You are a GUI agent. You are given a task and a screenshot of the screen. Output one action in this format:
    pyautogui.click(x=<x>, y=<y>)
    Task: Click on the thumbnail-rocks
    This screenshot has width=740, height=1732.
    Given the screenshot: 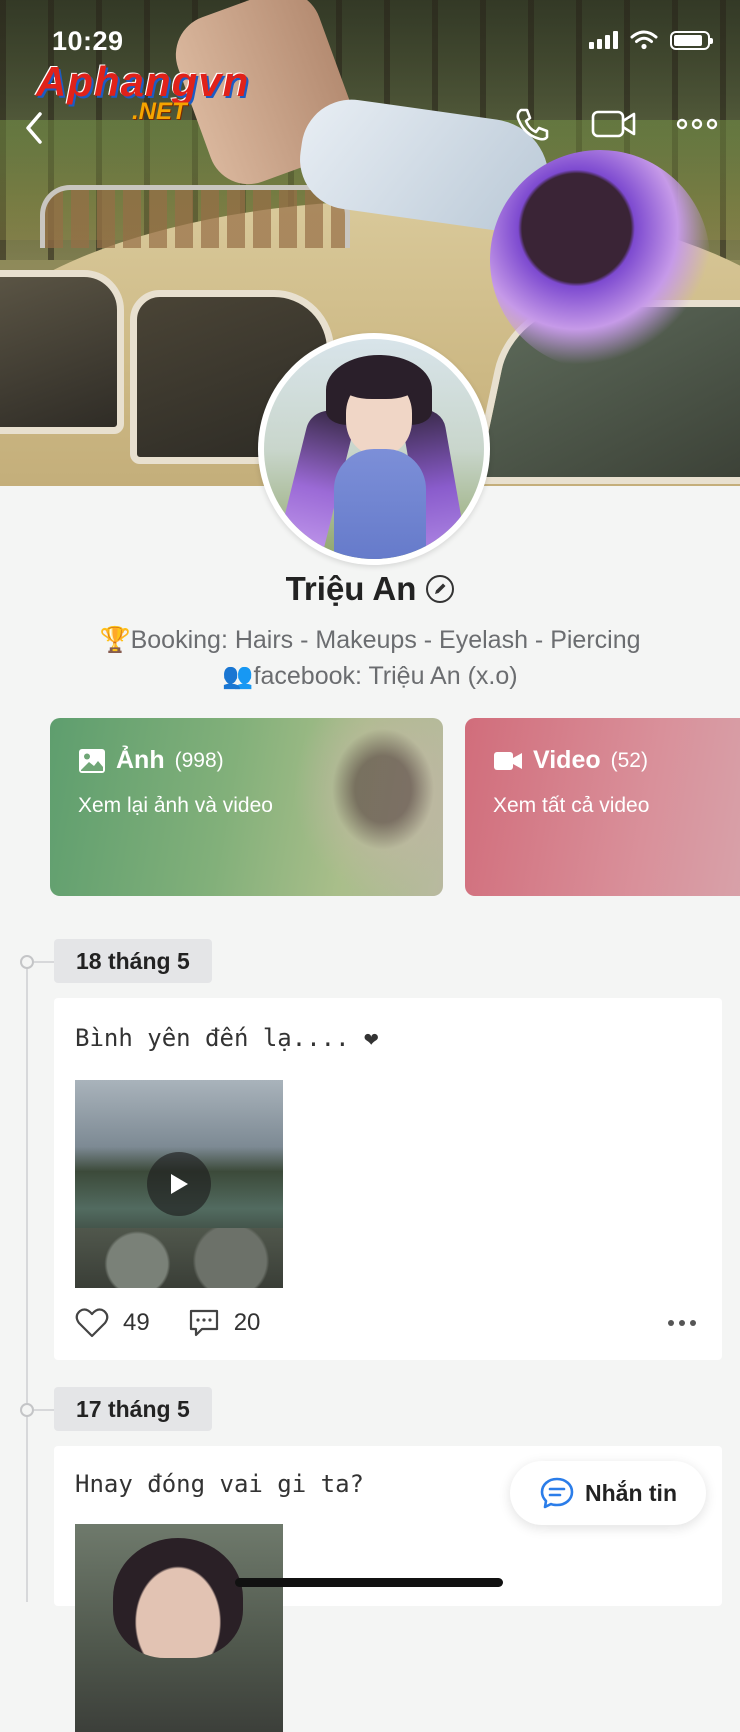 What is the action you would take?
    pyautogui.click(x=179, y=1258)
    